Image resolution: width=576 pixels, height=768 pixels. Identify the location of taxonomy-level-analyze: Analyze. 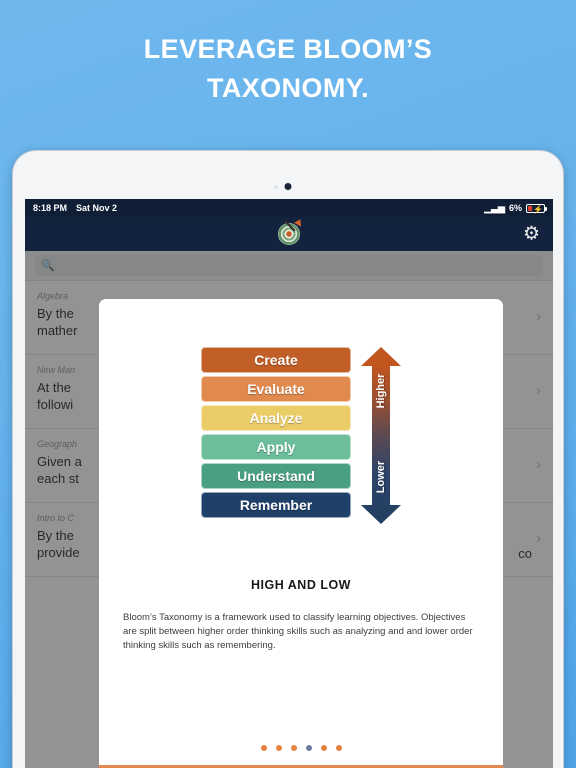
(276, 418).